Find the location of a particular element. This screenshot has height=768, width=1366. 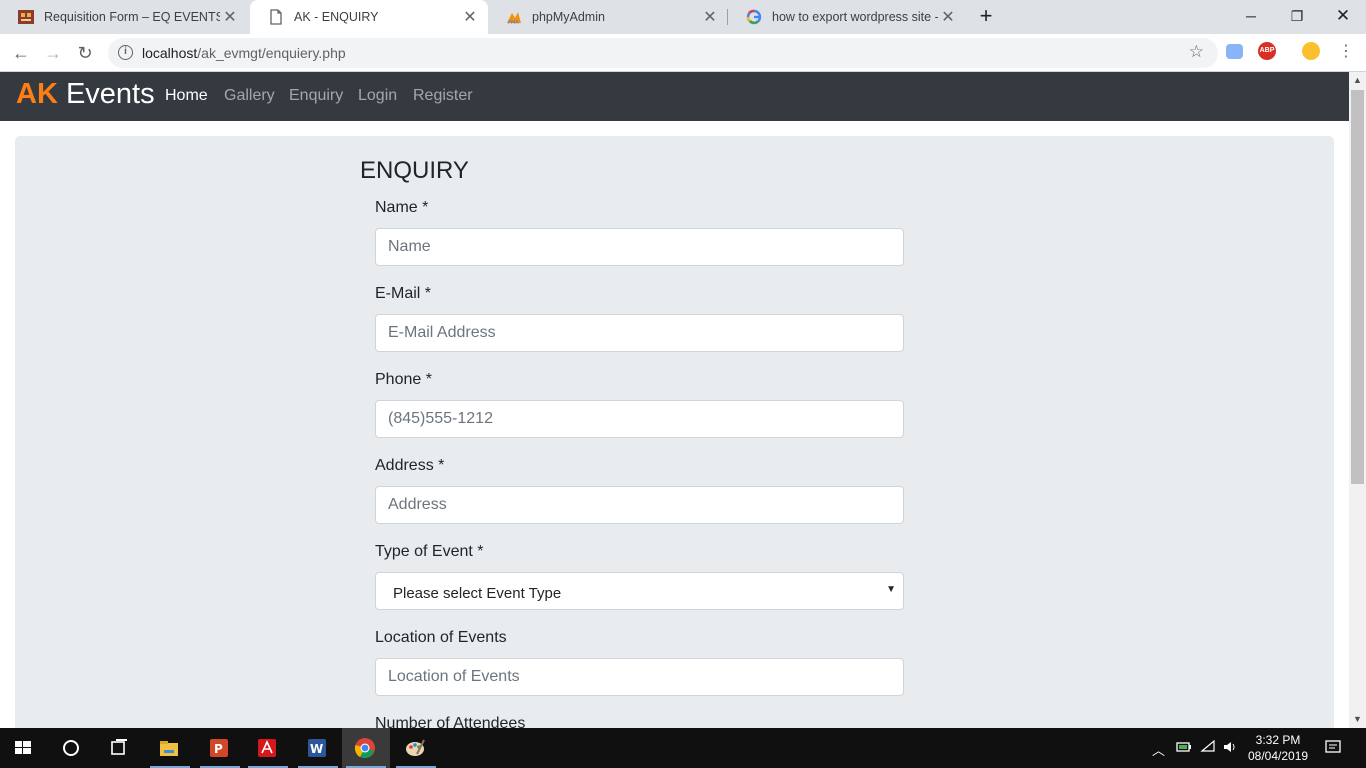

scrollbar-thumb is located at coordinates (1357, 287).